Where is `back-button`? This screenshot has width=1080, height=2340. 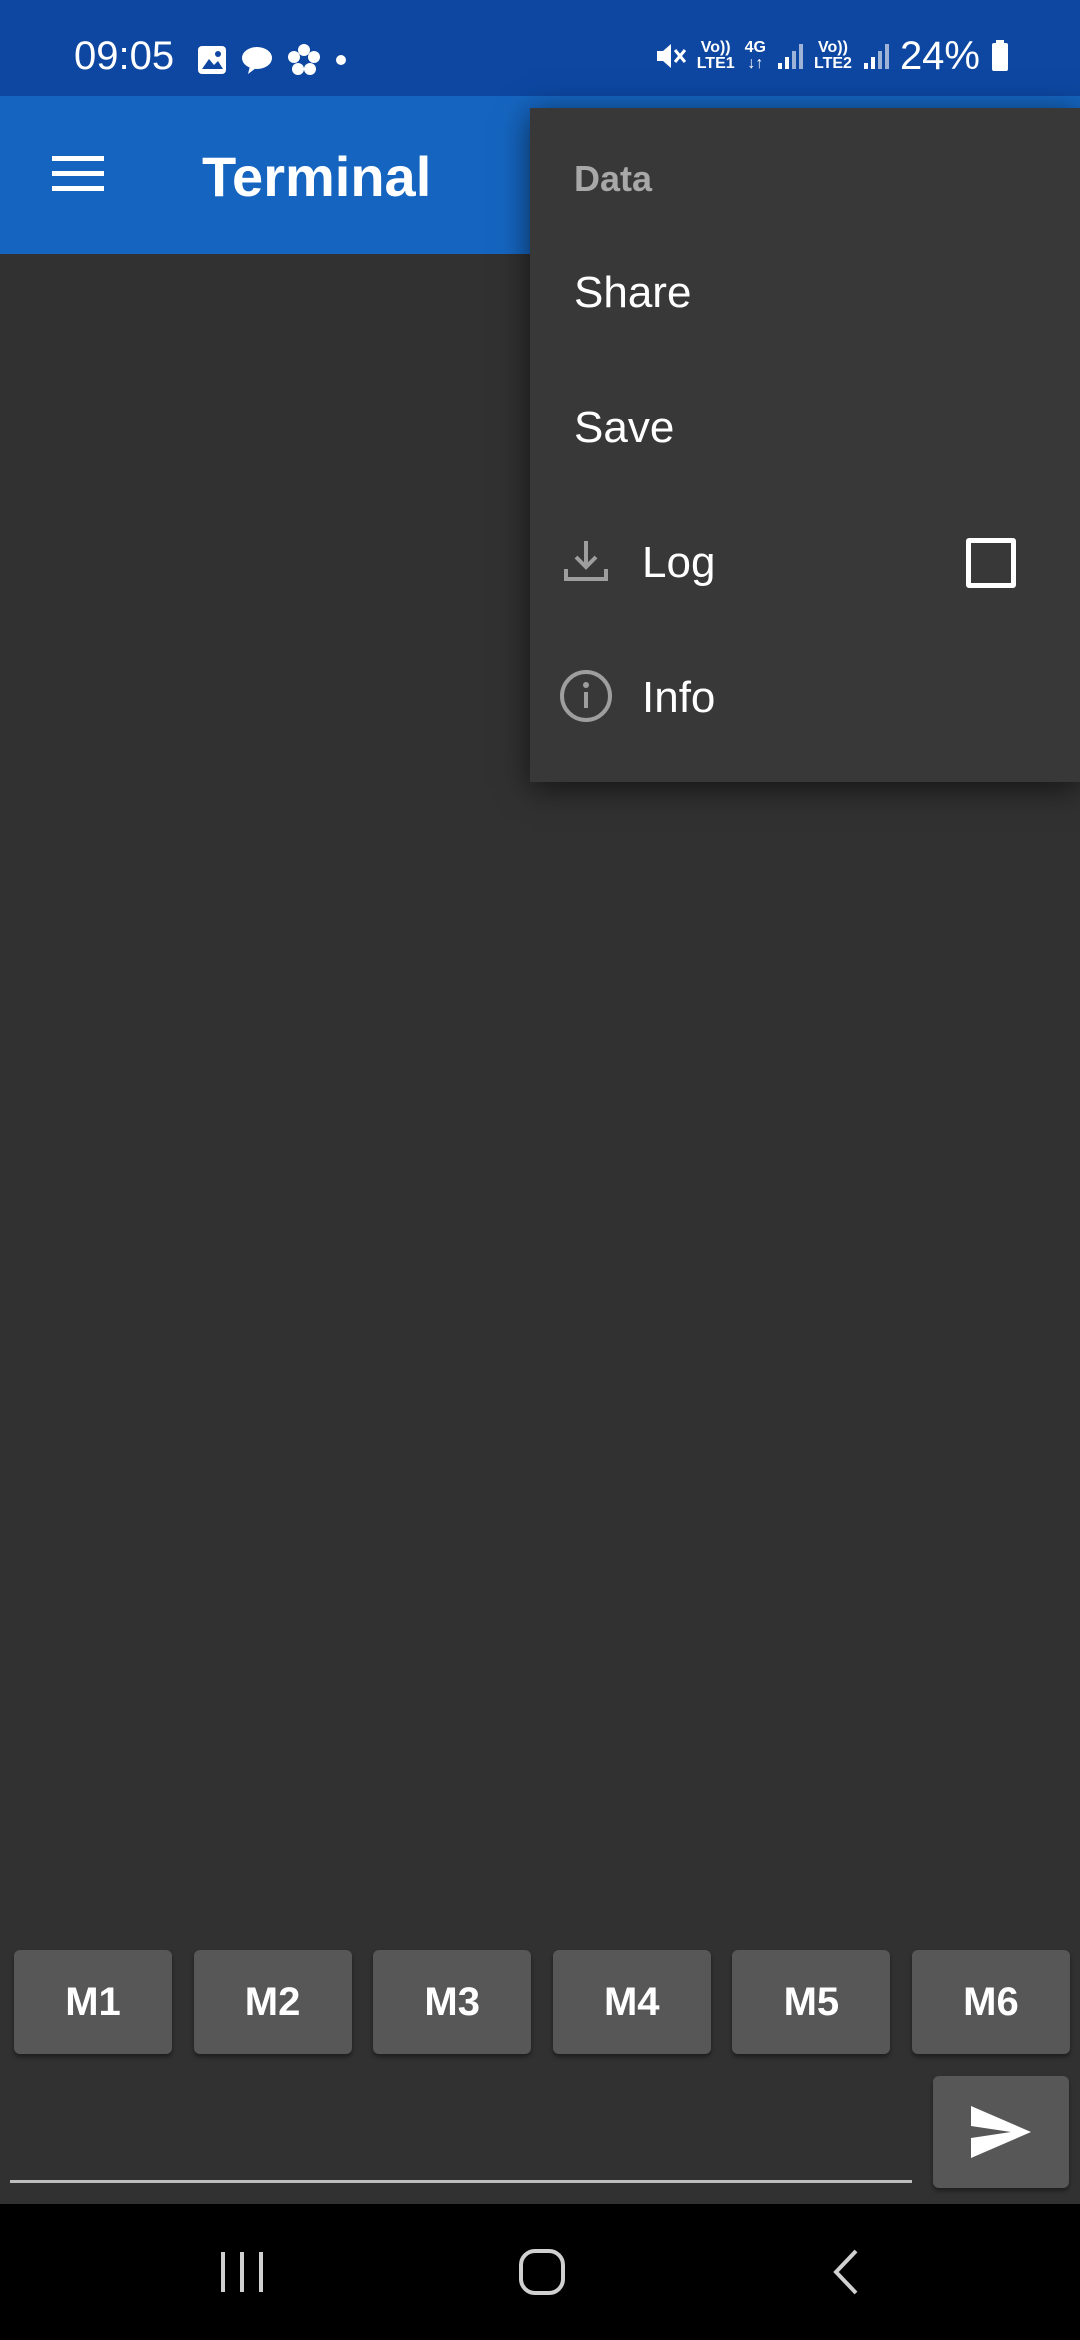
back-button is located at coordinates (846, 2272).